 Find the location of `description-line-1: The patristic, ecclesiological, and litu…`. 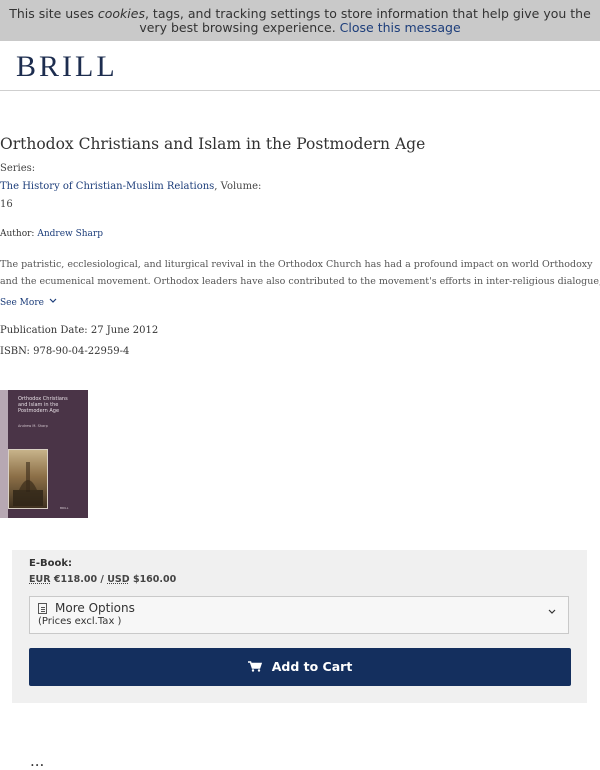

description-line-1: The patristic, ecclesiological, and litu… is located at coordinates (296, 264).